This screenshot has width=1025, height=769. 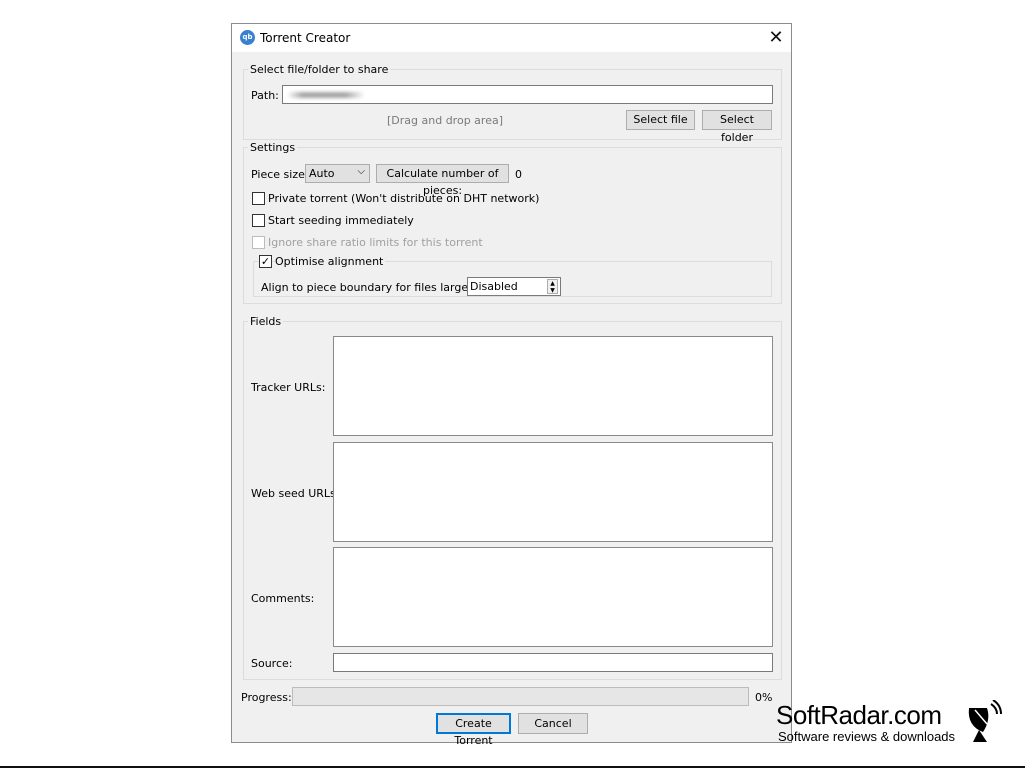 What do you see at coordinates (859, 715) in the screenshot?
I see `watermark-brand: SoftRadar.com` at bounding box center [859, 715].